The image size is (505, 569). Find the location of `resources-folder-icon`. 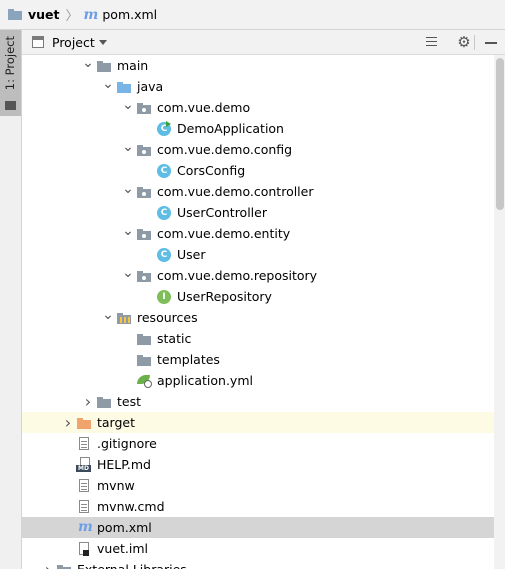

resources-folder-icon is located at coordinates (125, 318).